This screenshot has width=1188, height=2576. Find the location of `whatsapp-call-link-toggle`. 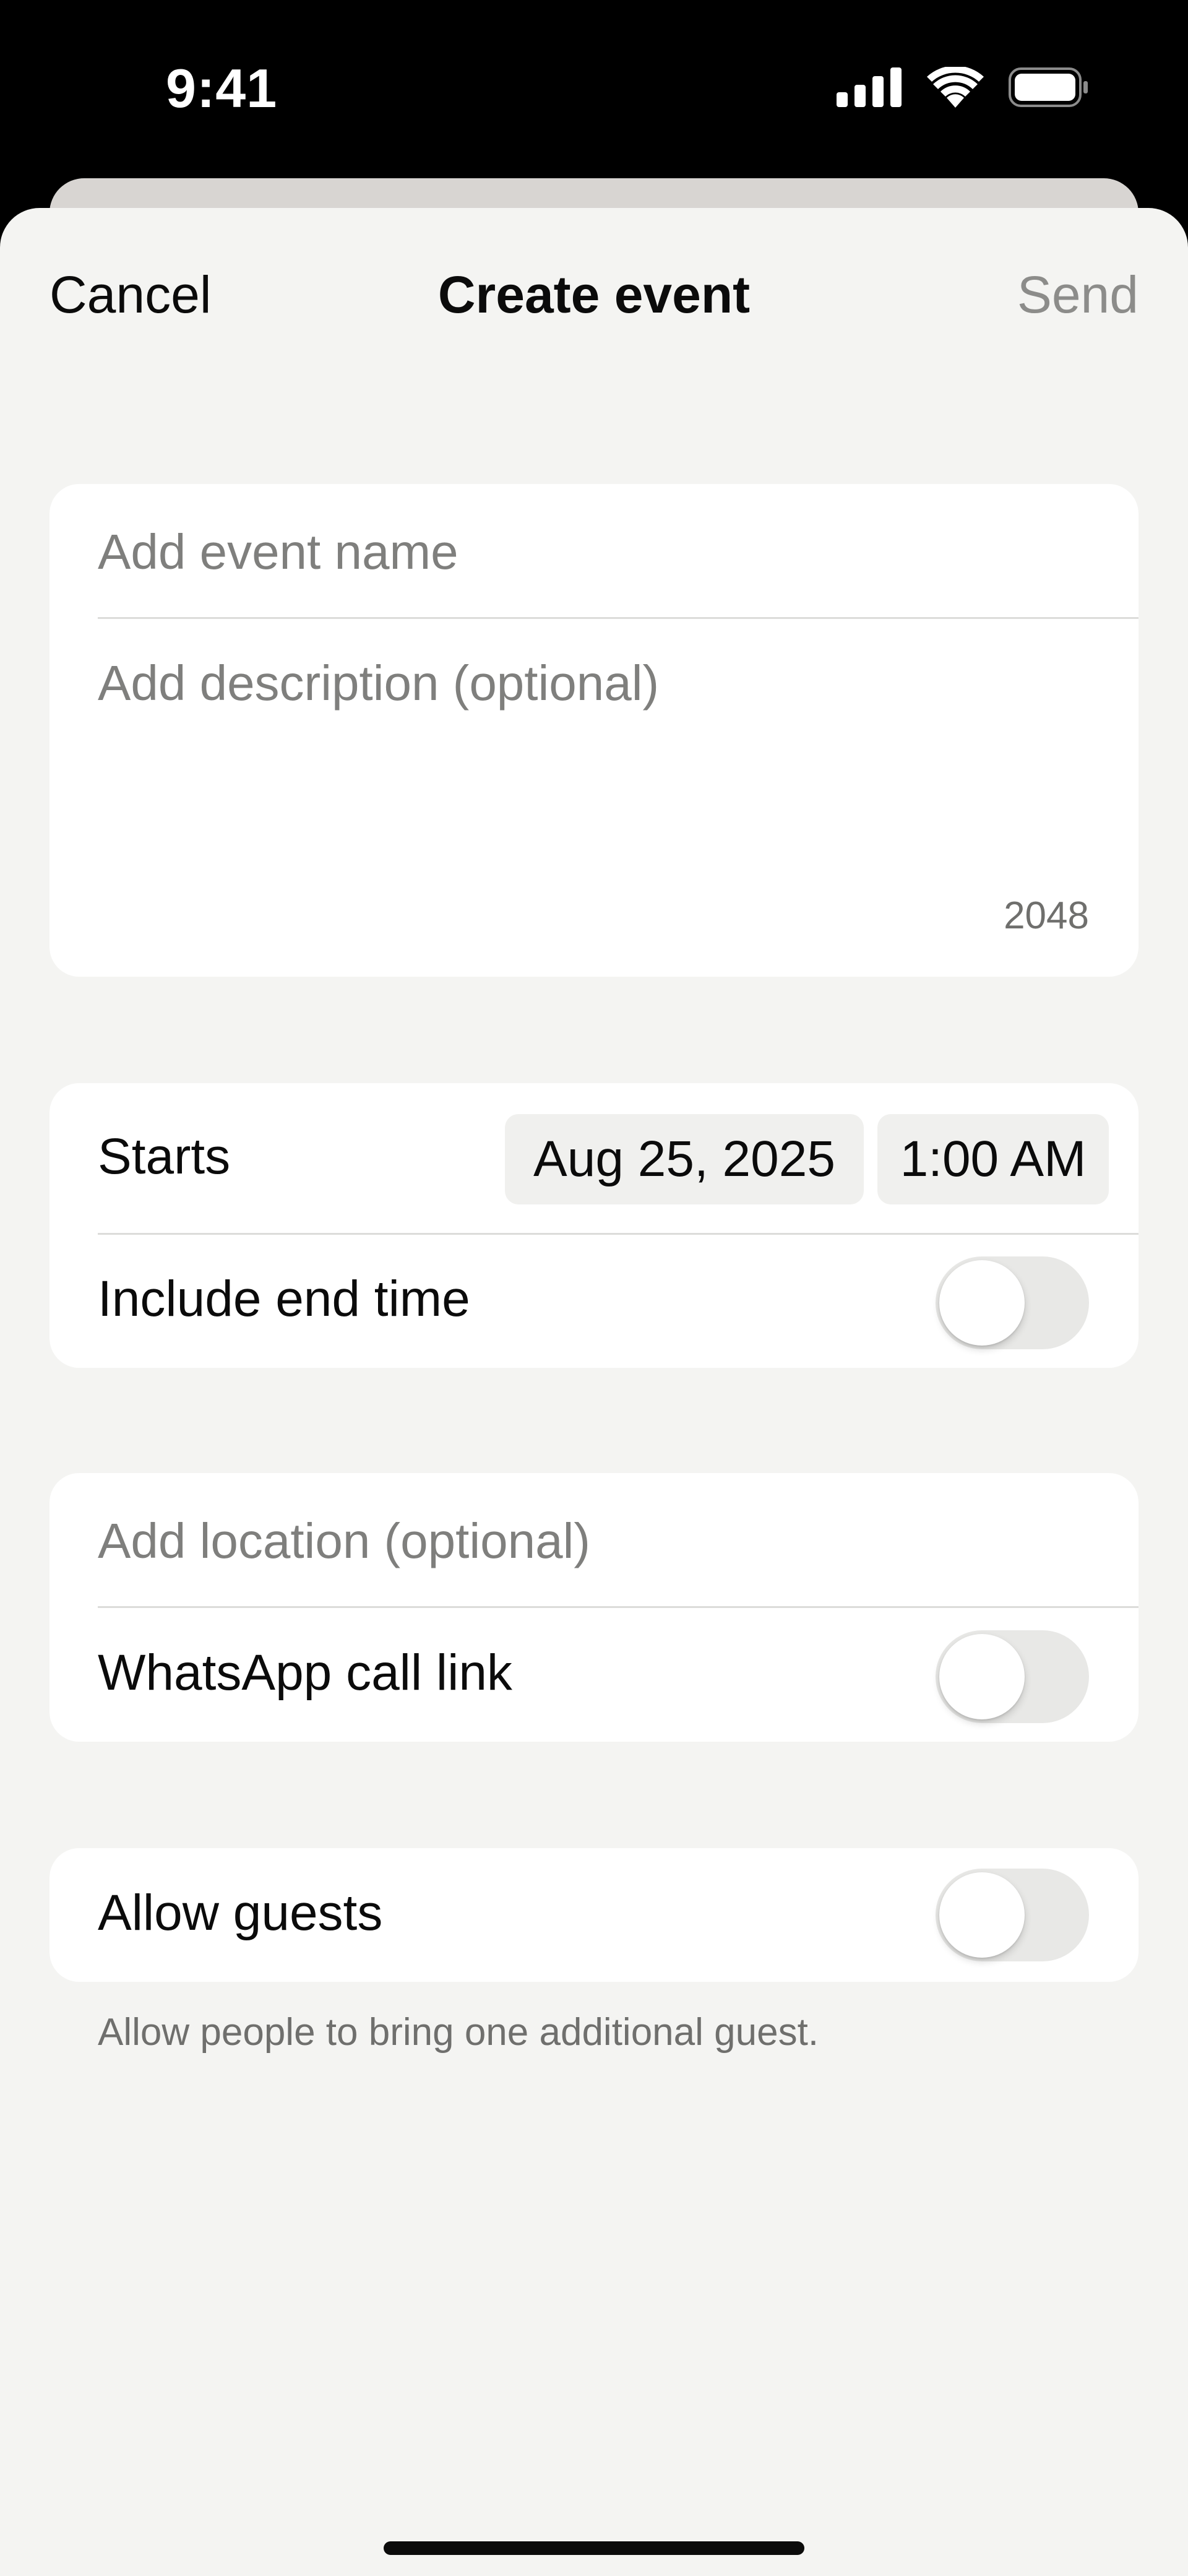

whatsapp-call-link-toggle is located at coordinates (1012, 1676).